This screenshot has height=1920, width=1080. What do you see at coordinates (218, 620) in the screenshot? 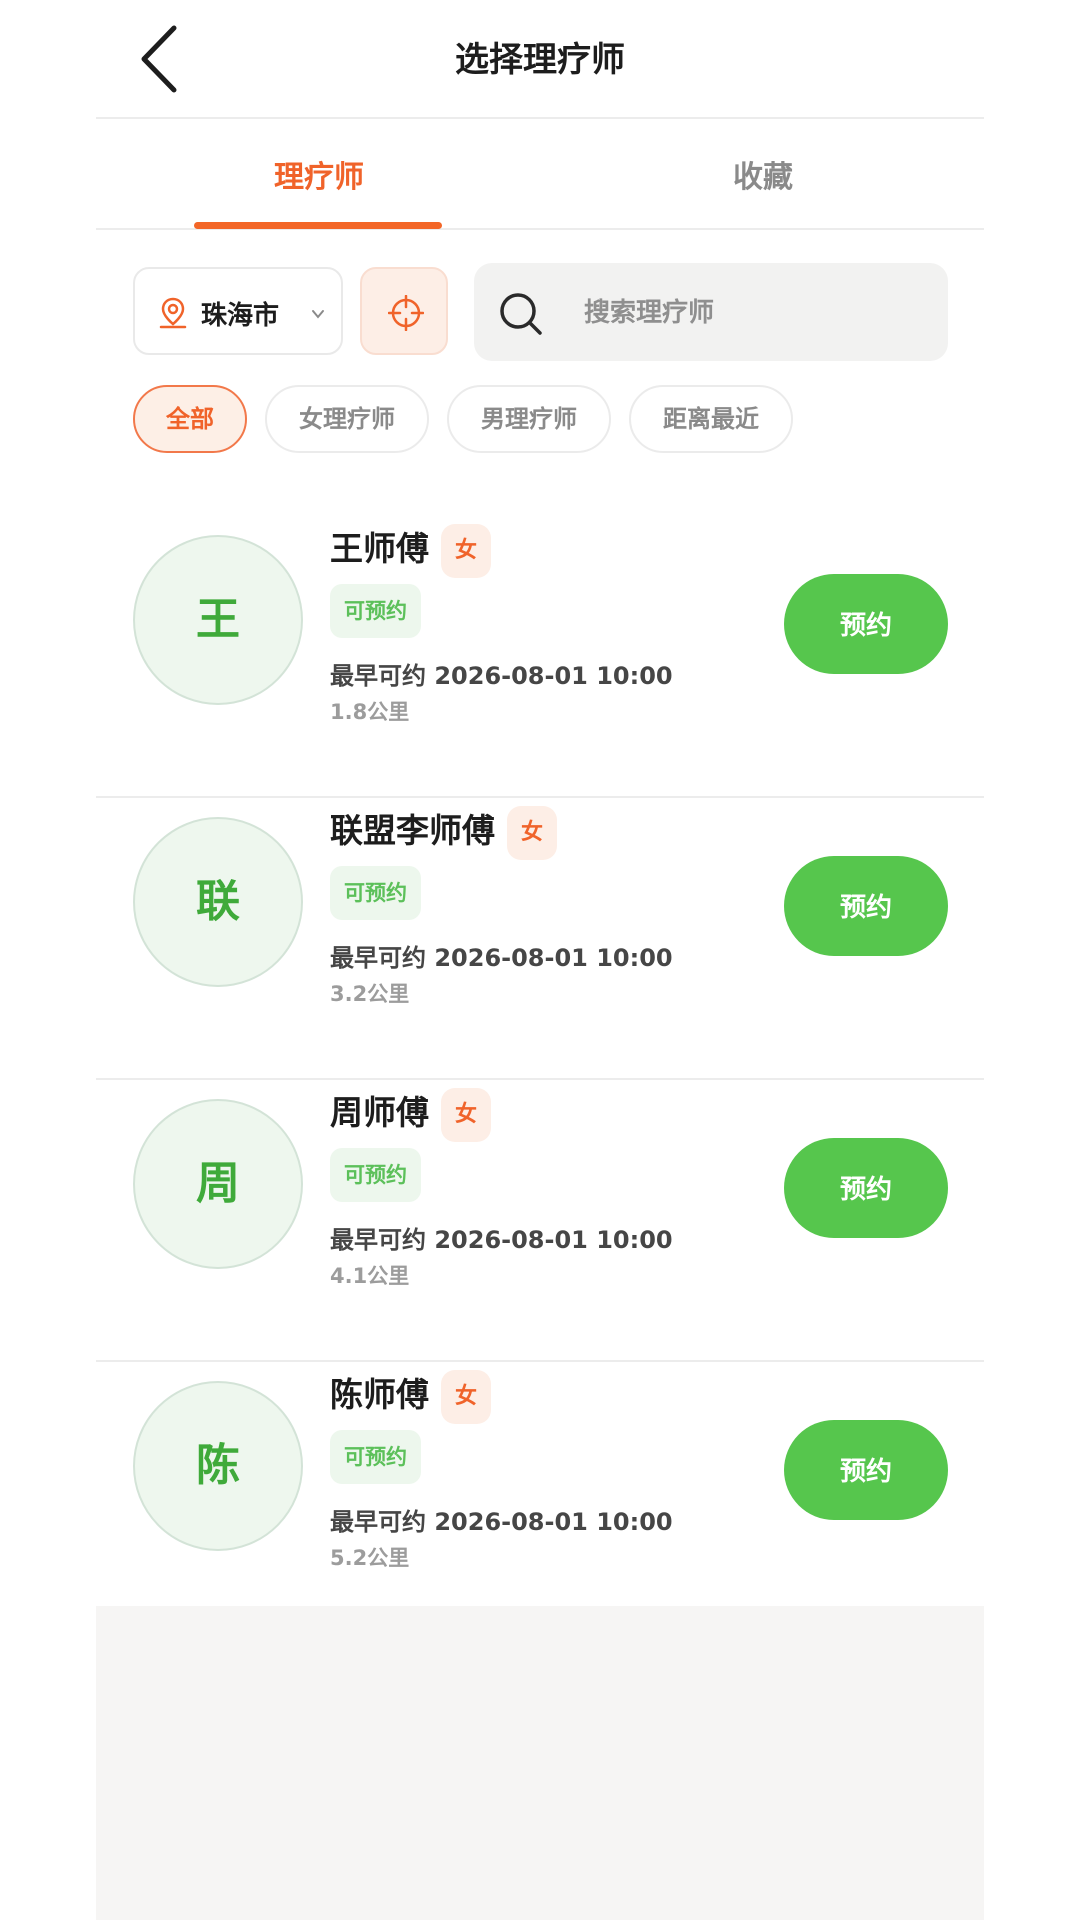
I see `avatar: 王` at bounding box center [218, 620].